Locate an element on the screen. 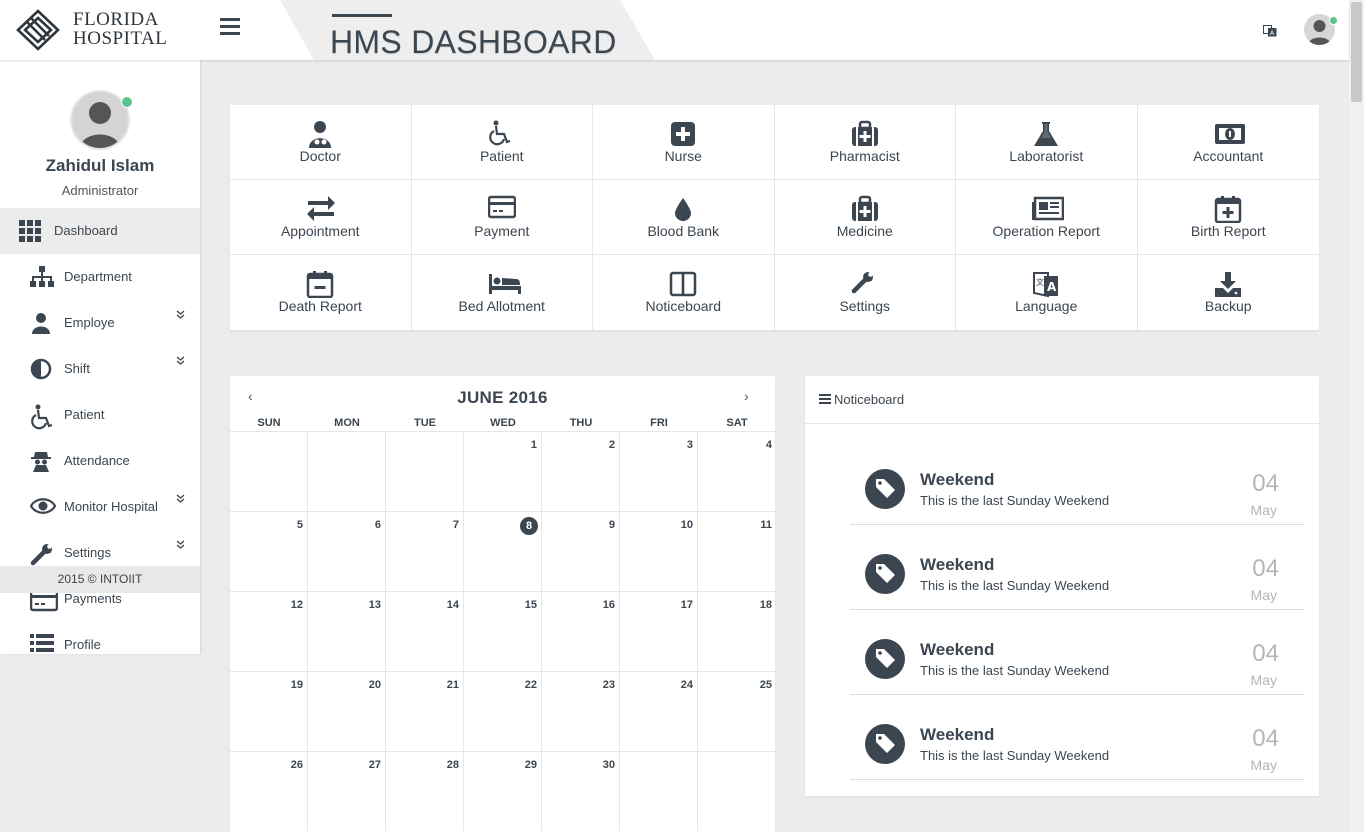 This screenshot has width=1364, height=832. calendar-day-number: 23 is located at coordinates (608, 685).